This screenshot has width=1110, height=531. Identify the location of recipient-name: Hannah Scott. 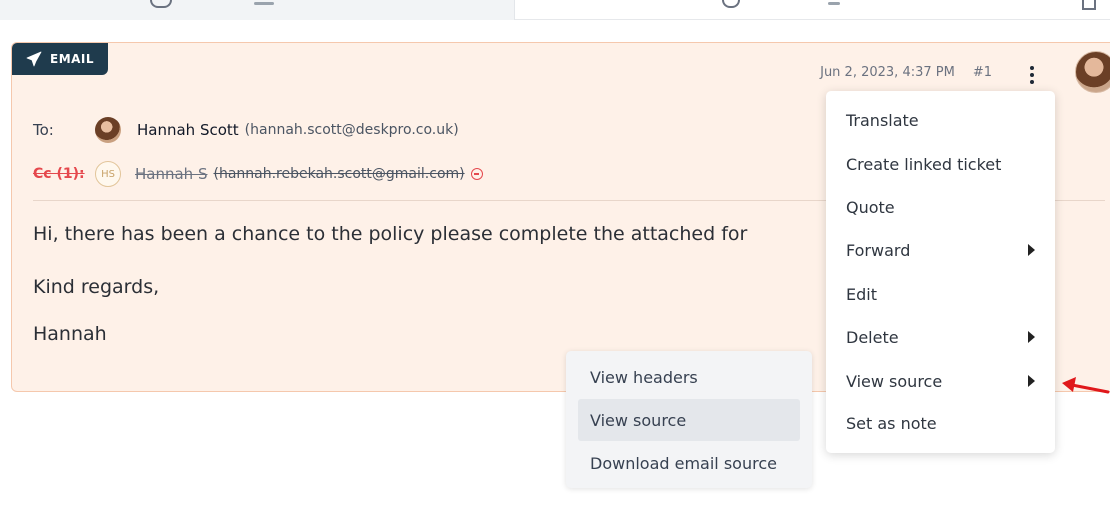
(188, 130).